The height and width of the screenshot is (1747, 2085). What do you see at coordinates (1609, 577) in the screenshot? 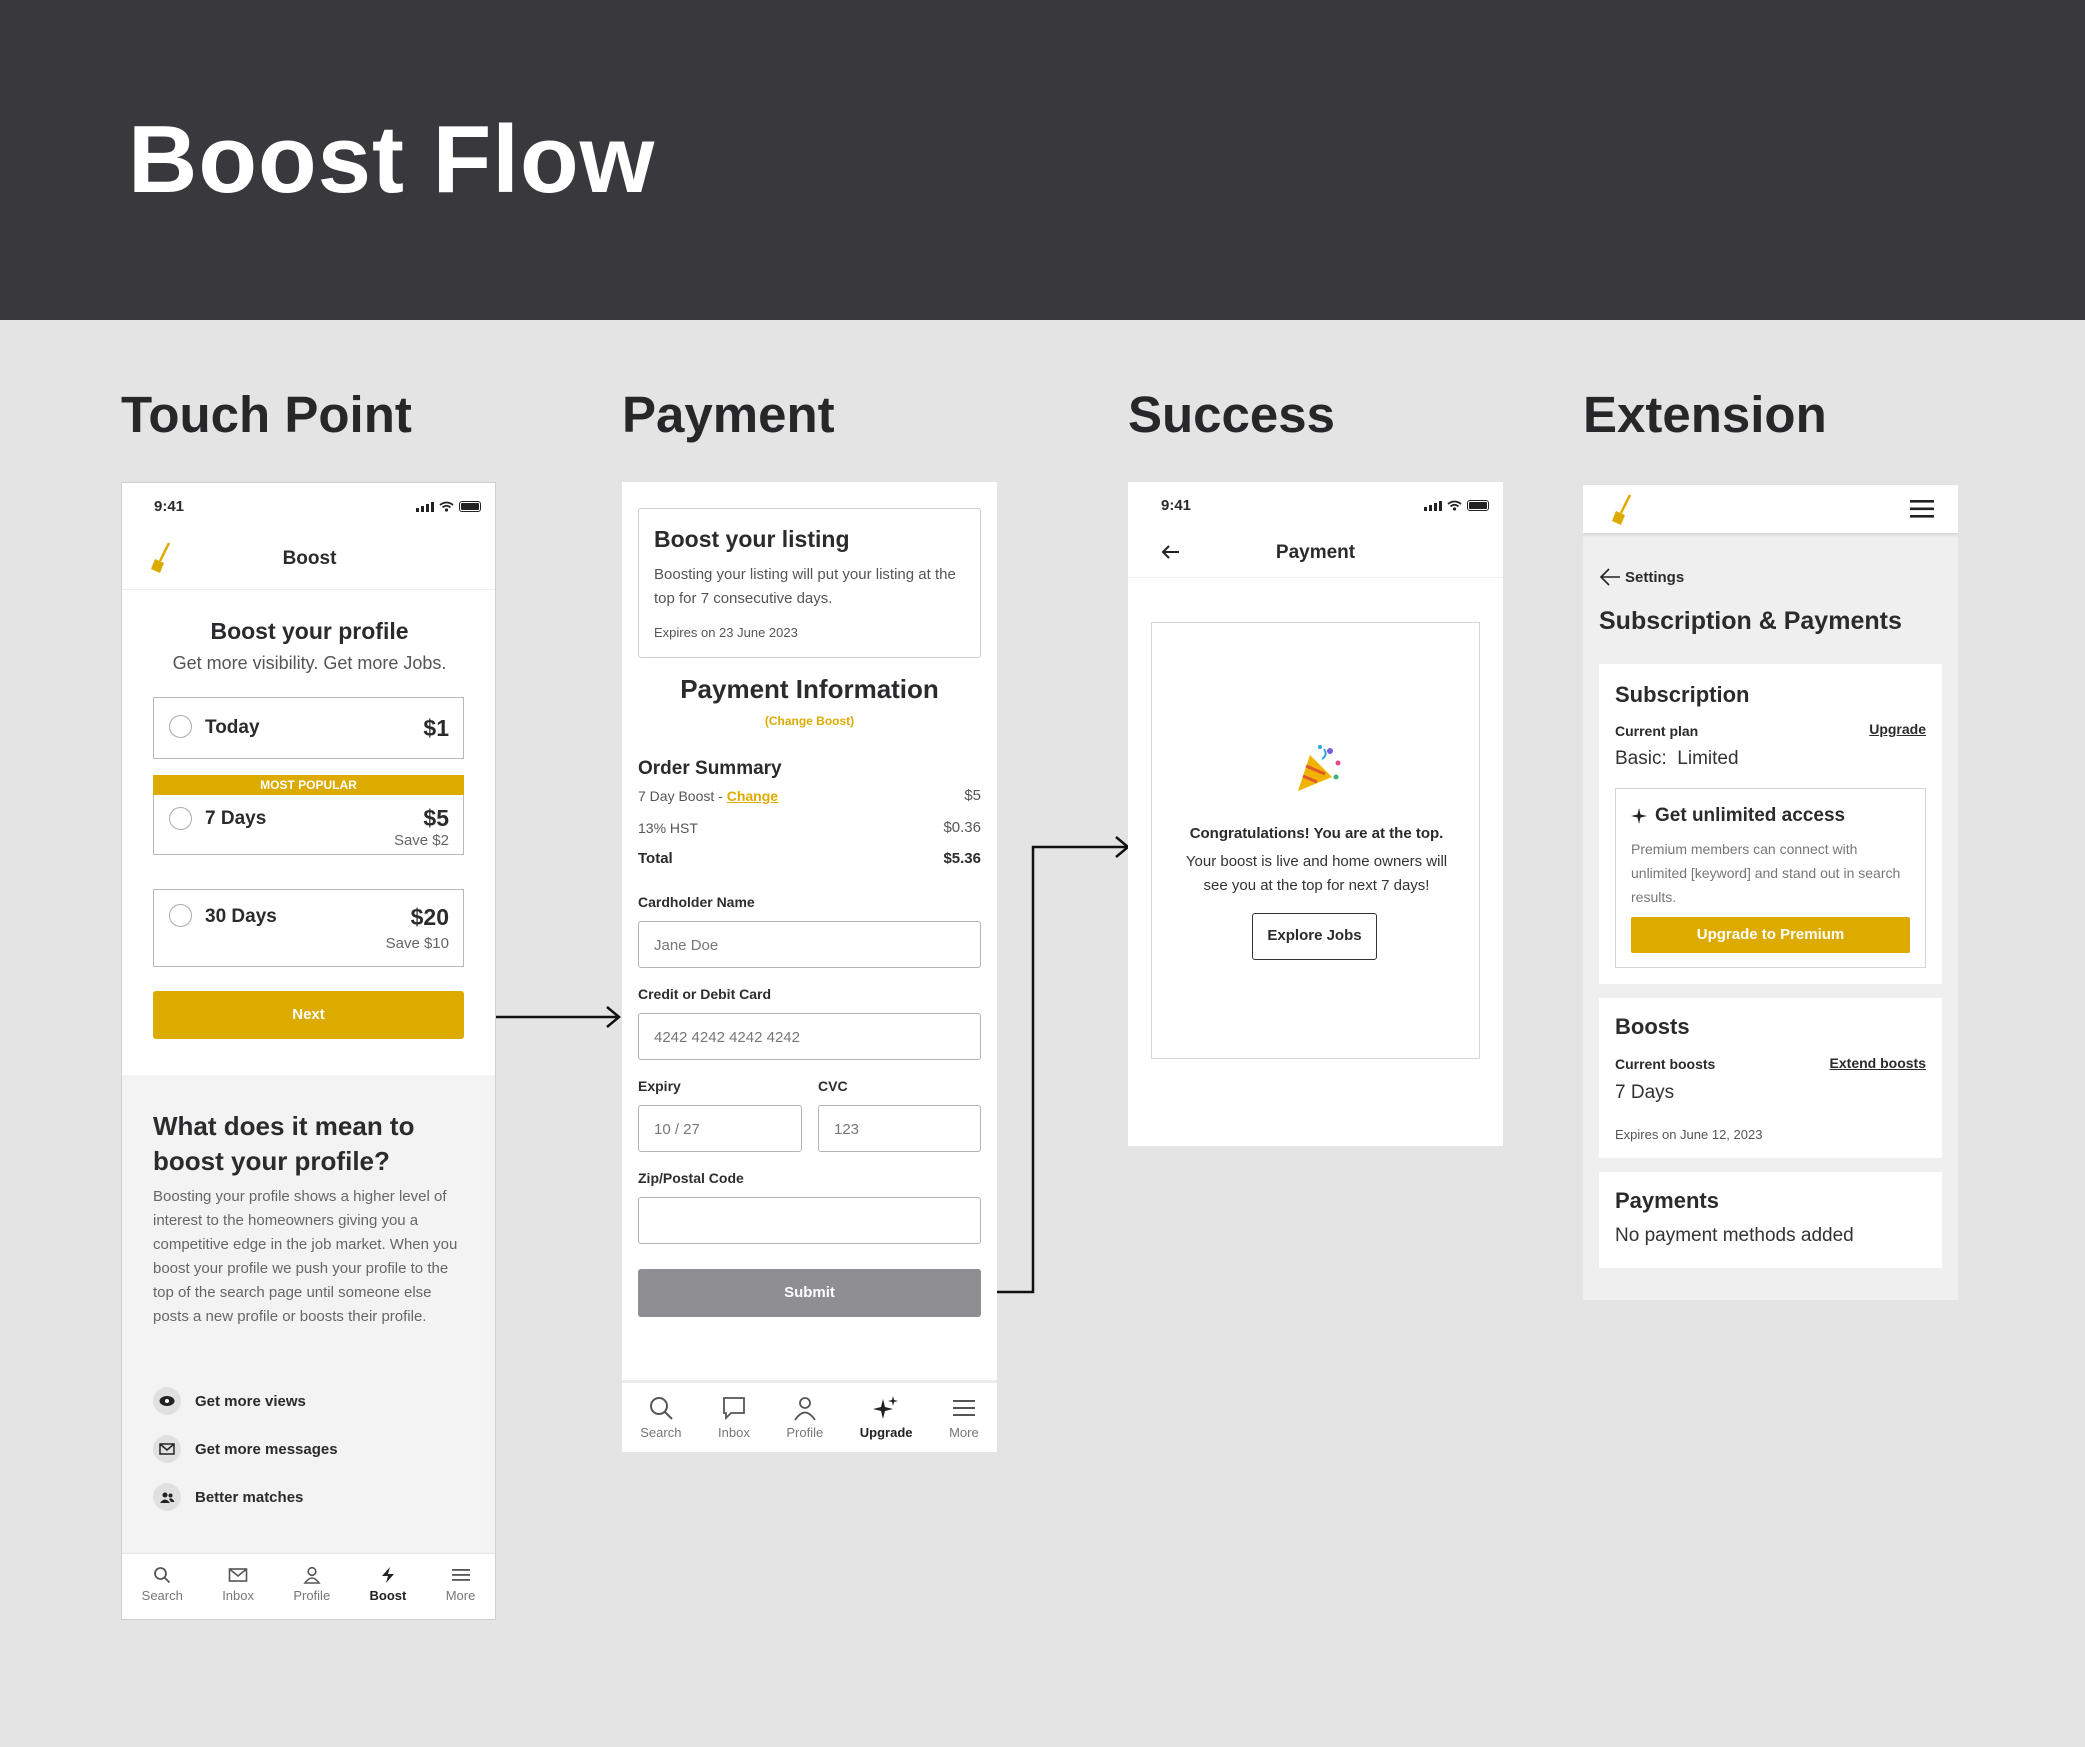
I see `back-arrow-icon` at bounding box center [1609, 577].